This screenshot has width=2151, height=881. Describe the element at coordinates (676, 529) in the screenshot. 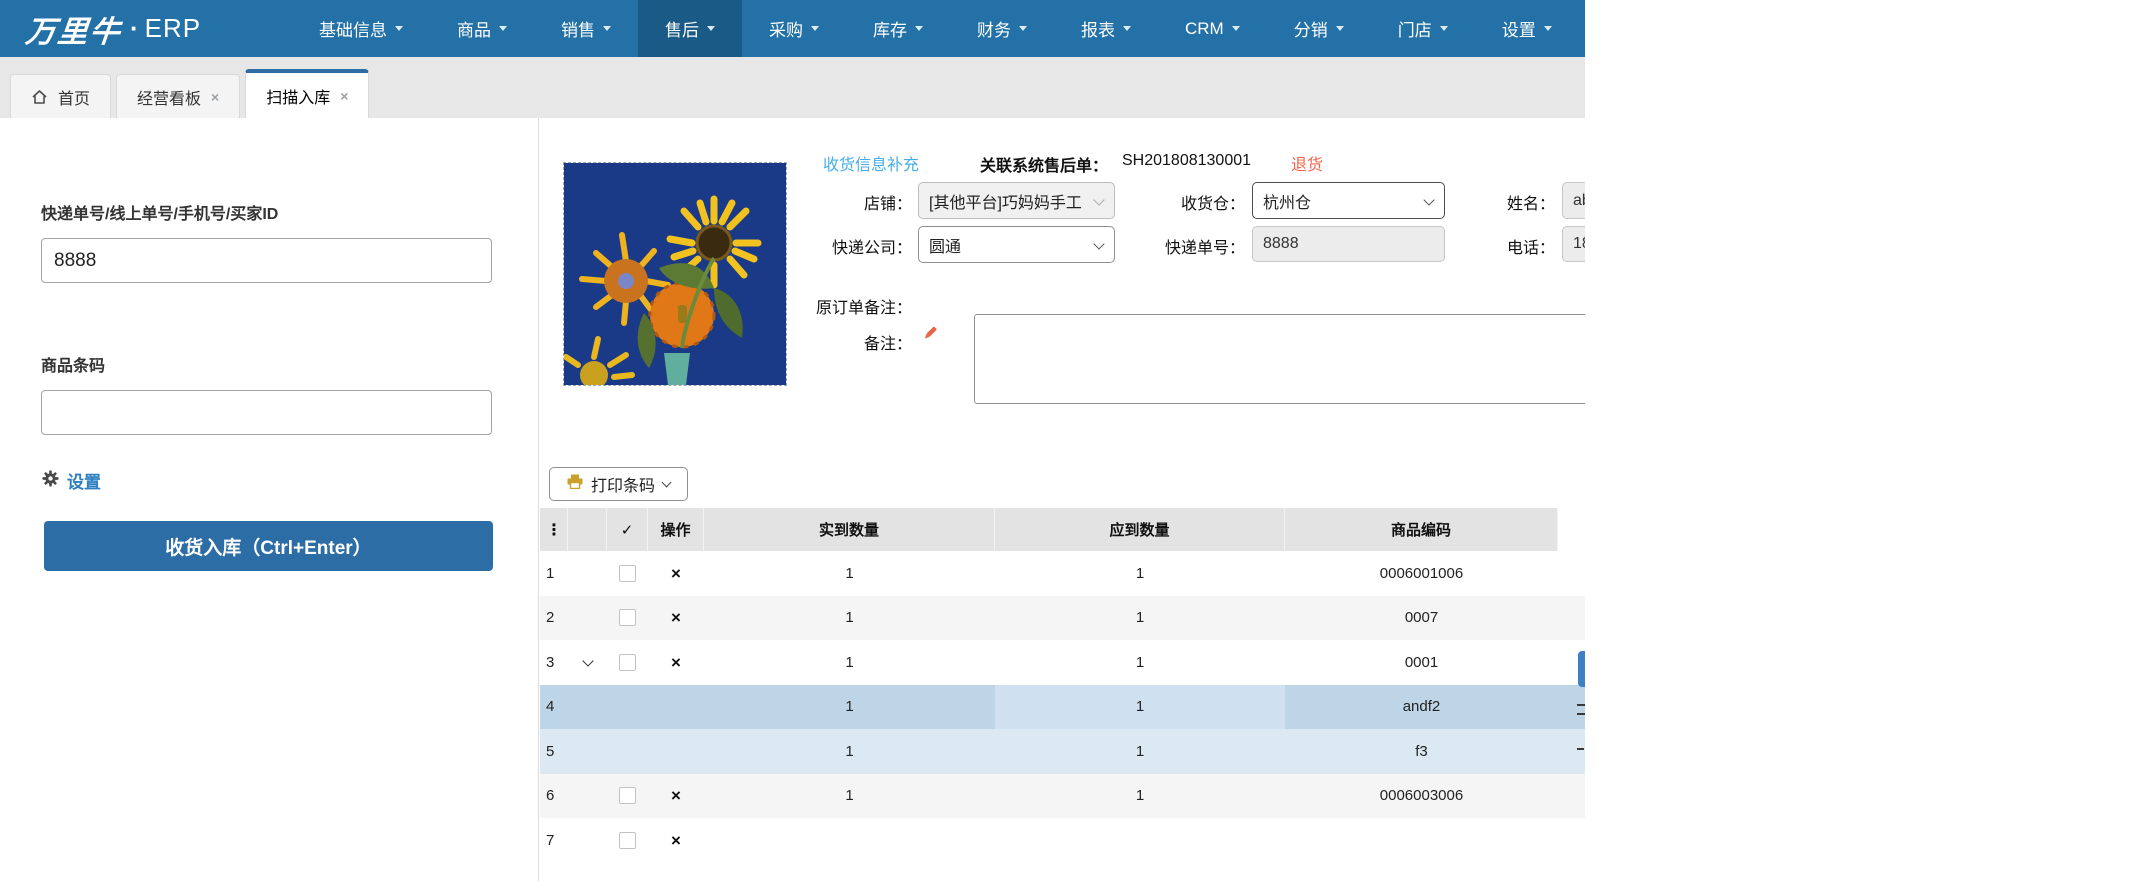

I see `header-operation: 操作` at that location.